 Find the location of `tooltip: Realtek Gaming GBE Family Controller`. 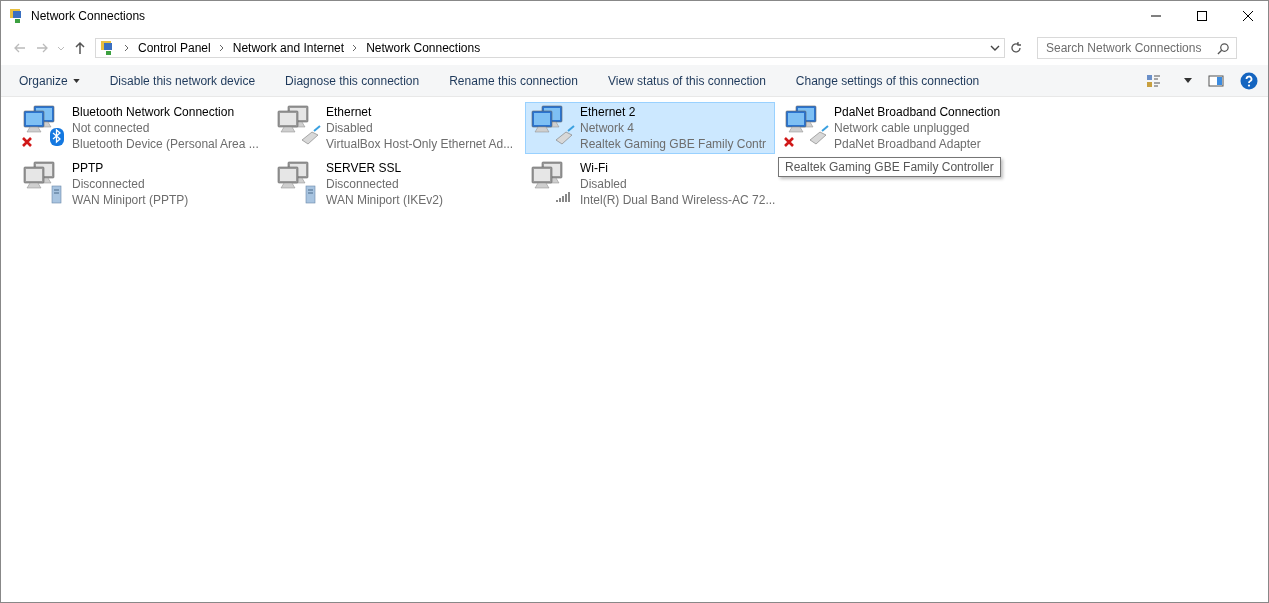

tooltip: Realtek Gaming GBE Family Controller is located at coordinates (889, 167).